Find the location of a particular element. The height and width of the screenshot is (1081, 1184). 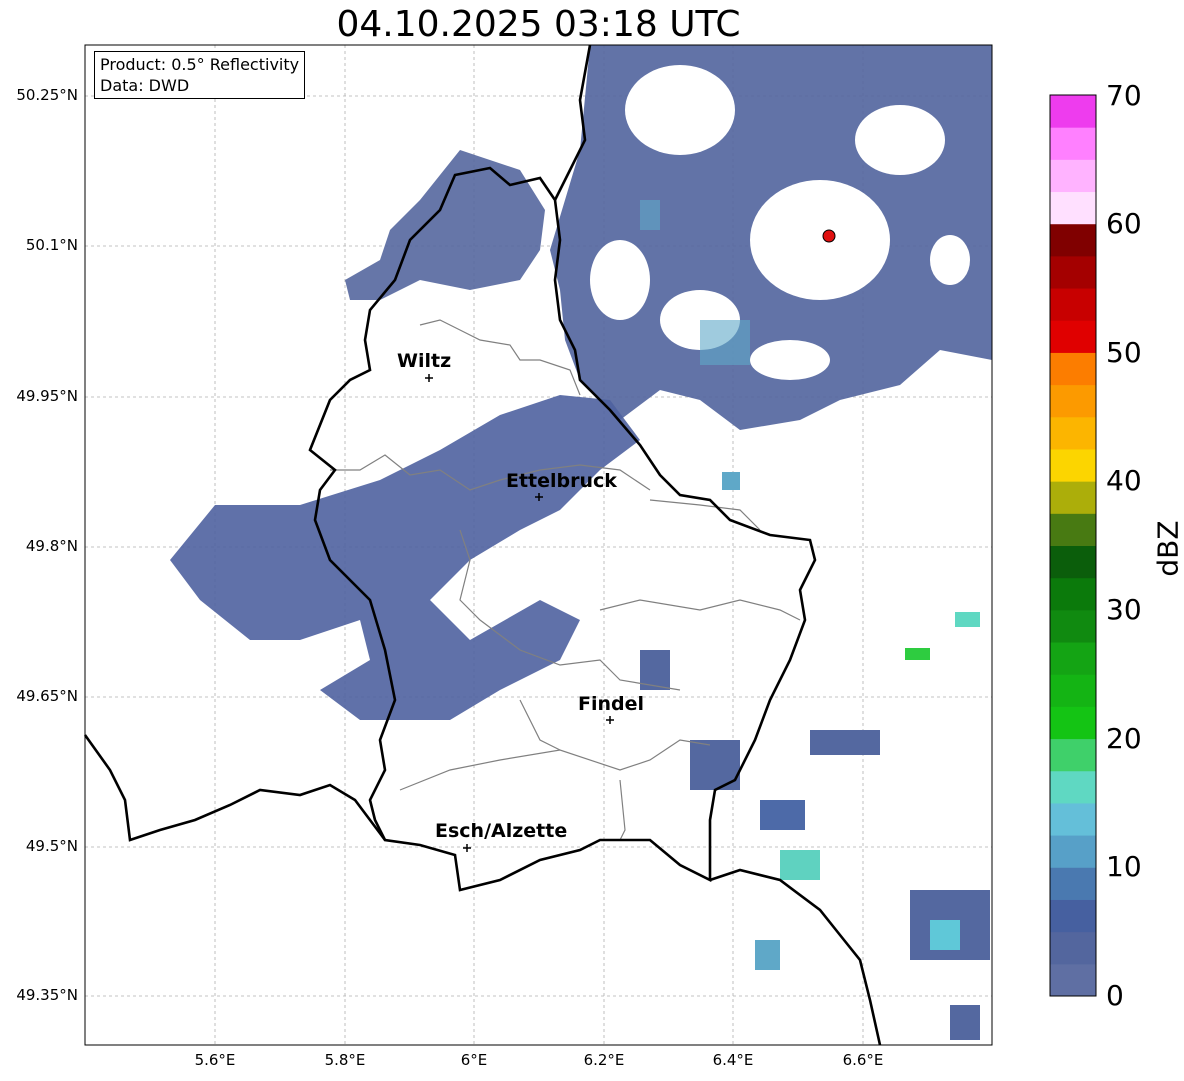

lon-label: 6.4°E is located at coordinates (733, 1060).